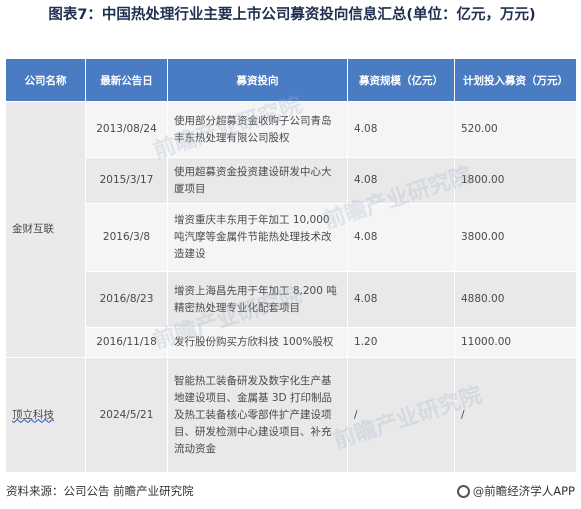 This screenshot has height=509, width=581. Describe the element at coordinates (515, 180) in the screenshot. I see `planned-cell: 1800.00` at that location.